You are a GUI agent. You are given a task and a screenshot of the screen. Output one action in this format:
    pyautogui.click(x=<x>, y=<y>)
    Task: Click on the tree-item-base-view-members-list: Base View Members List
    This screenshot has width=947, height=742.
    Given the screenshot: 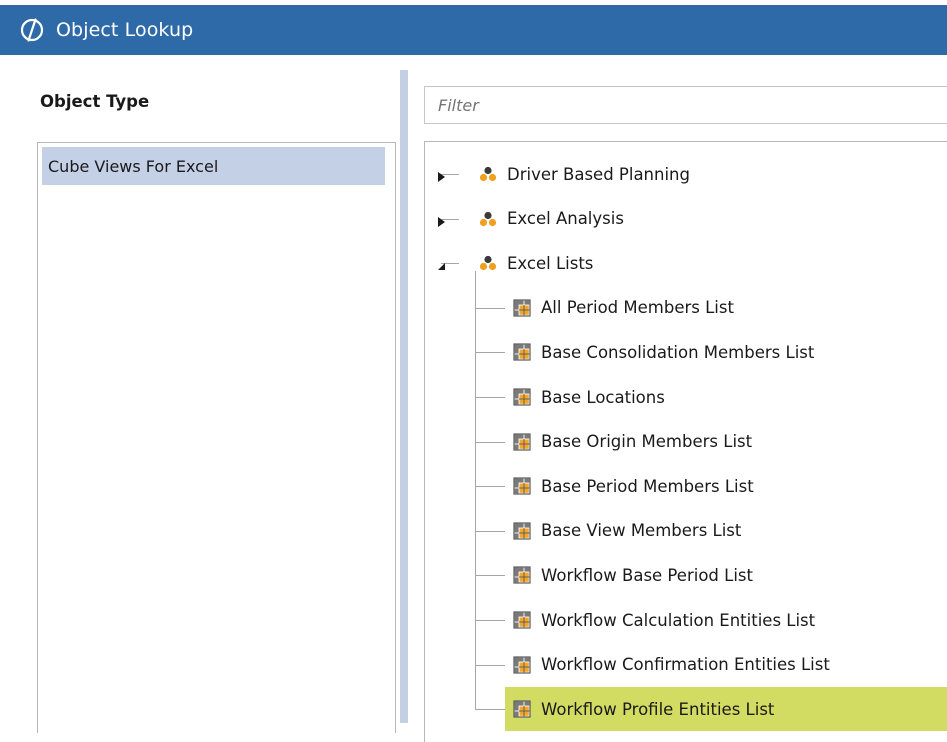 What is the action you would take?
    pyautogui.click(x=626, y=531)
    